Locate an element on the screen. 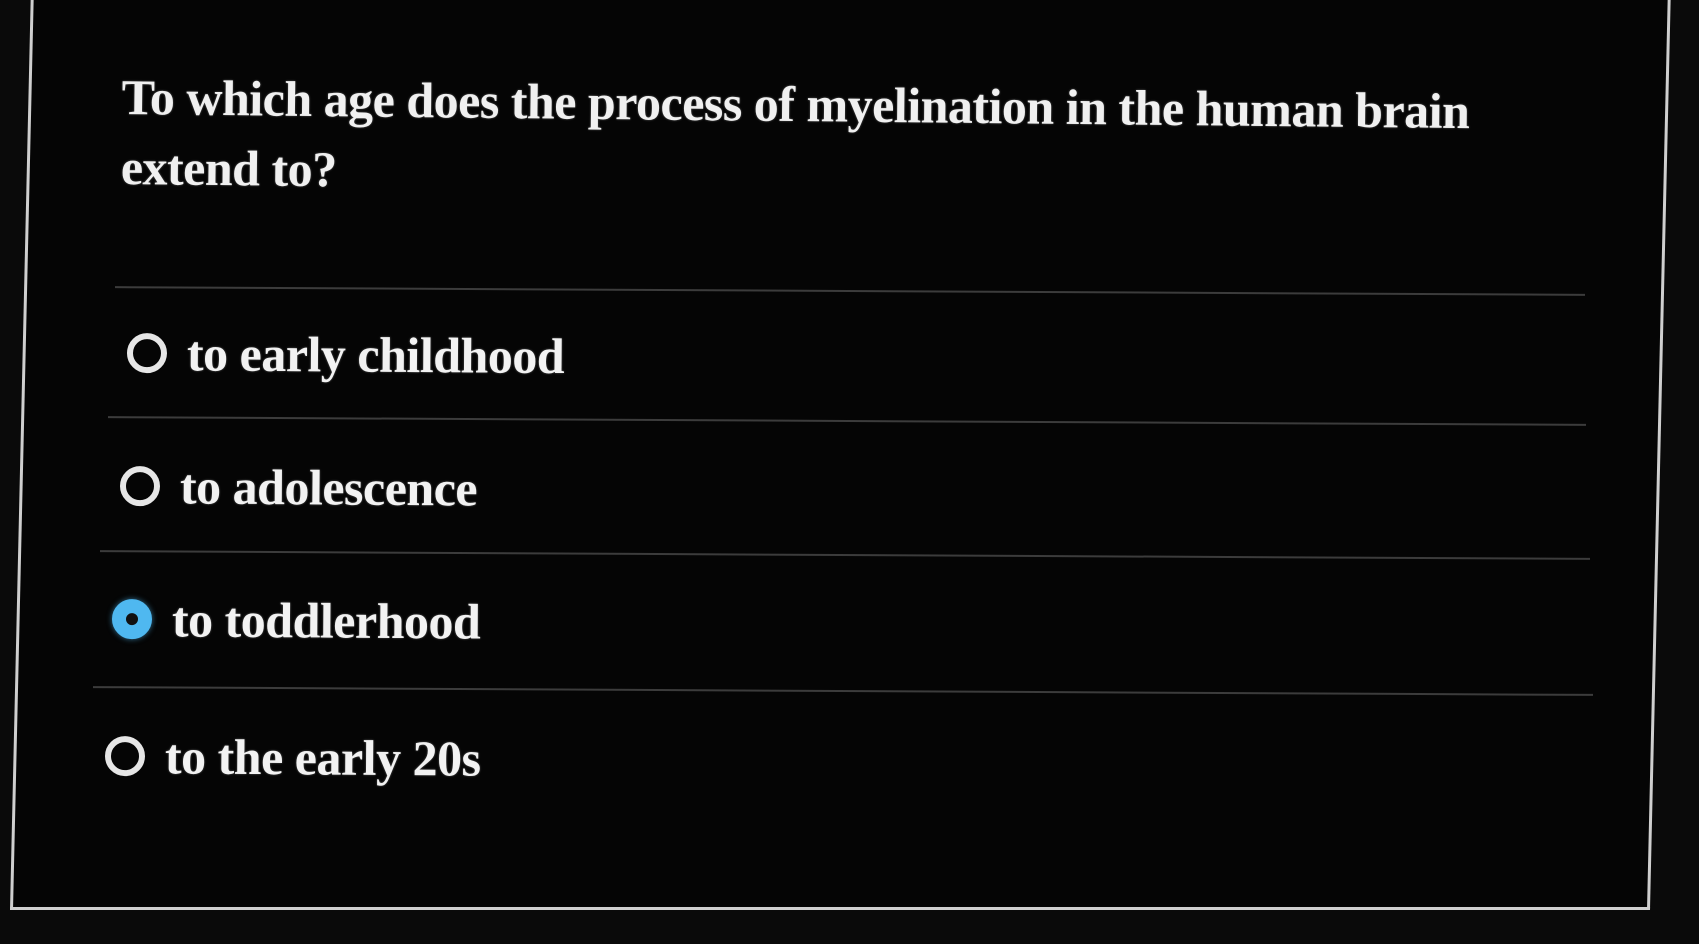 Image resolution: width=1699 pixels, height=944 pixels. option-early-20s: to the early 20s is located at coordinates (292, 757).